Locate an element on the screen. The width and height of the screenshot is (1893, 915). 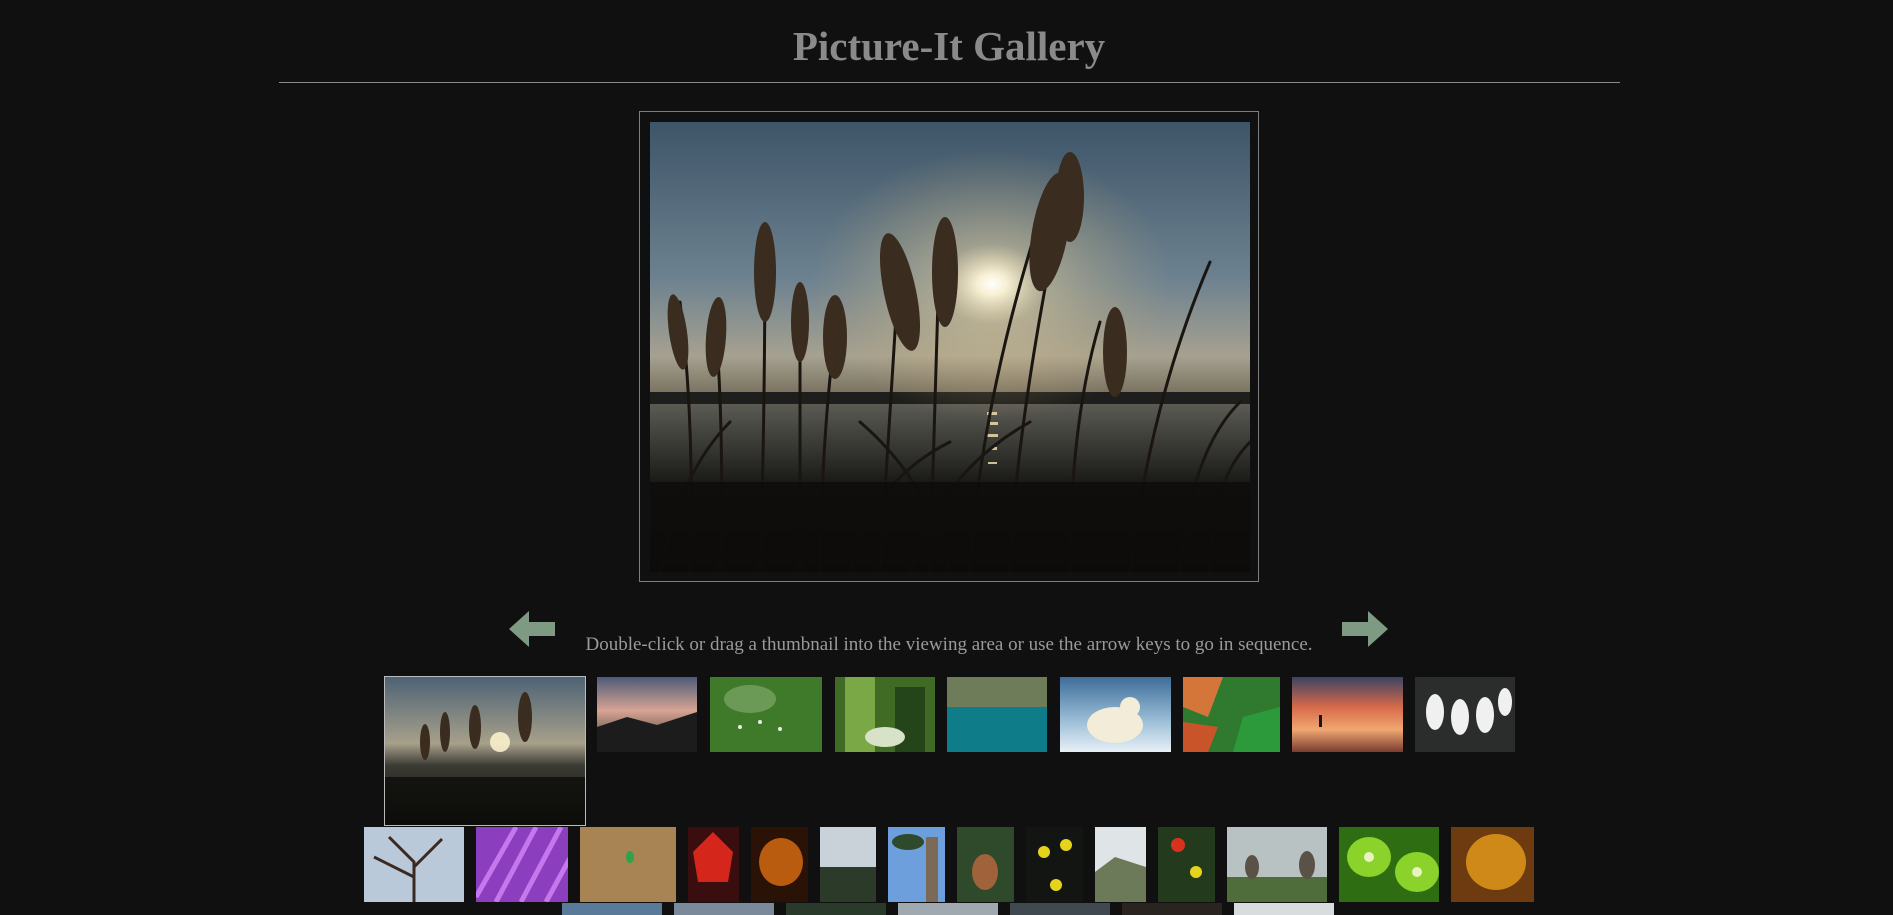
thumb-mountain-dusk is located at coordinates (647, 714).